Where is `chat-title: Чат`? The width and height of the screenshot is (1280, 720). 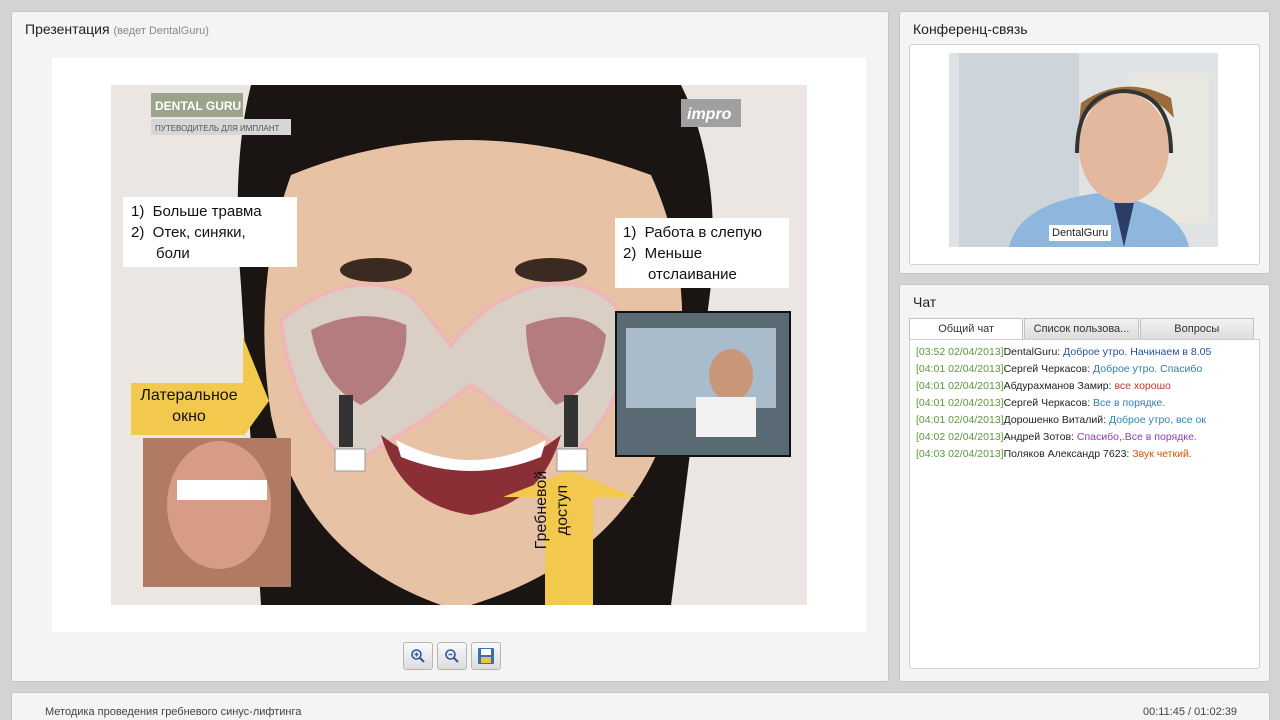 chat-title: Чат is located at coordinates (925, 302).